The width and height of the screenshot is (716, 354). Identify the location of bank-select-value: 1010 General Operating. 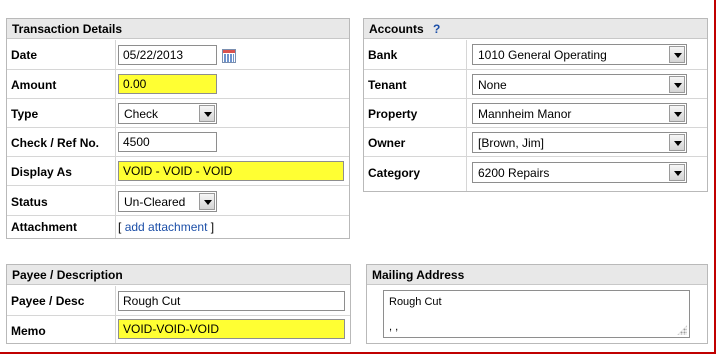
(542, 55).